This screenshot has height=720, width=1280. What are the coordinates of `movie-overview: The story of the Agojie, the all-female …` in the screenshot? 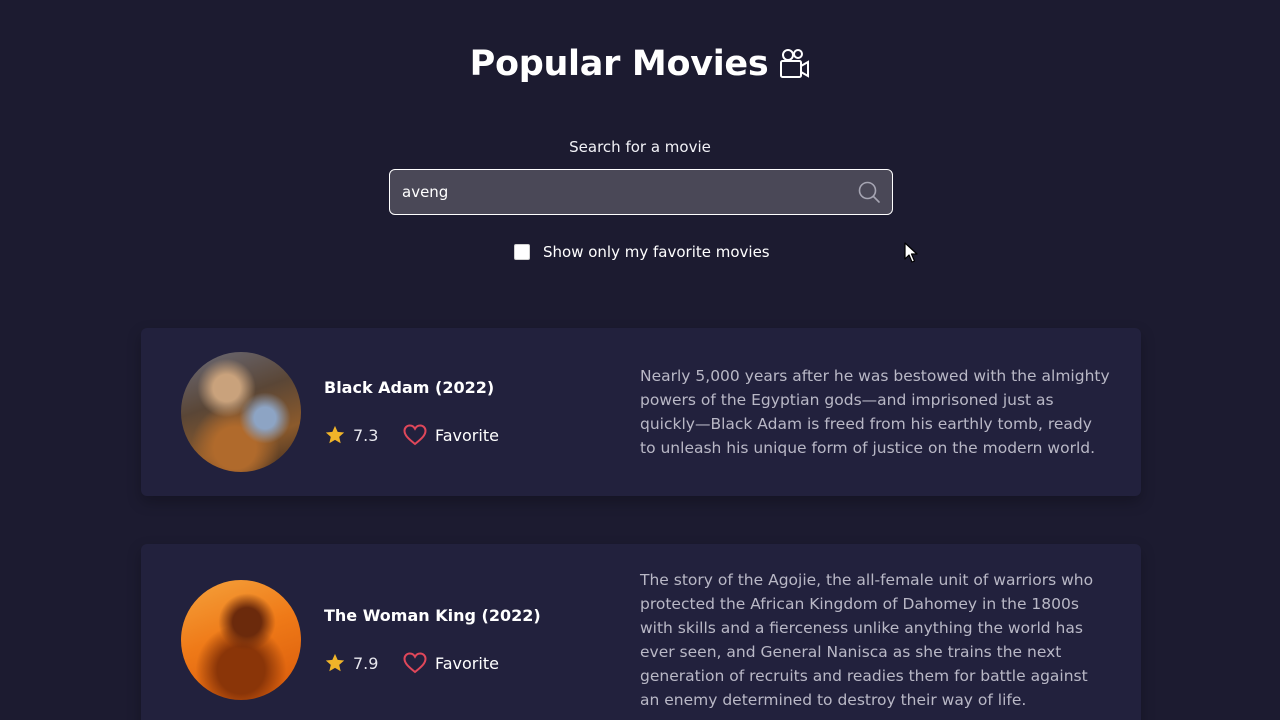 It's located at (867, 640).